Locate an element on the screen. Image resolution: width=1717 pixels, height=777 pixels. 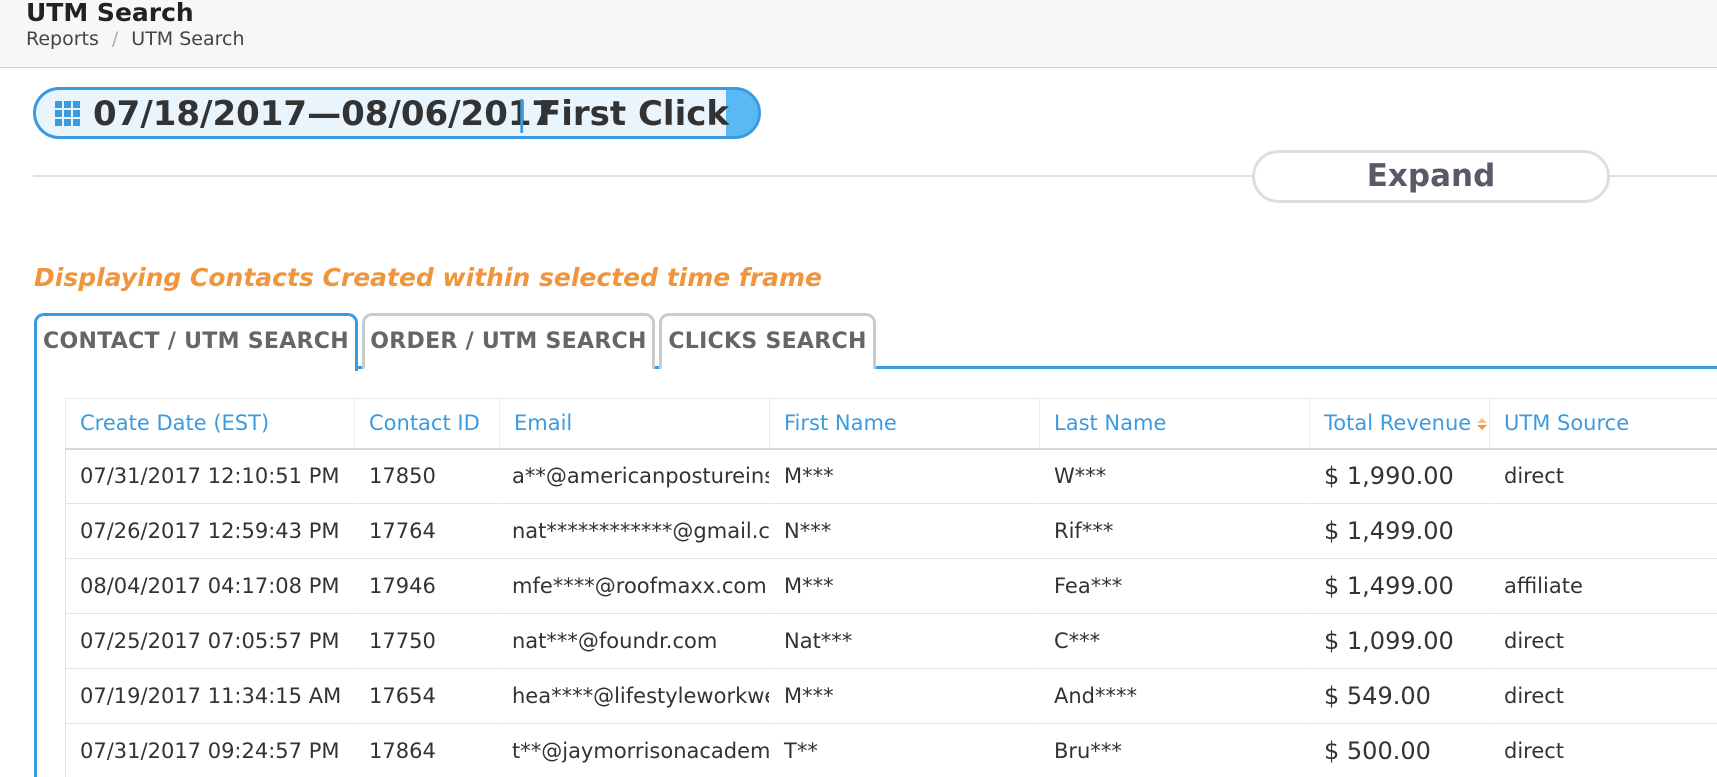
column-header-total-revenue: Total Revenue is located at coordinates (1399, 424).